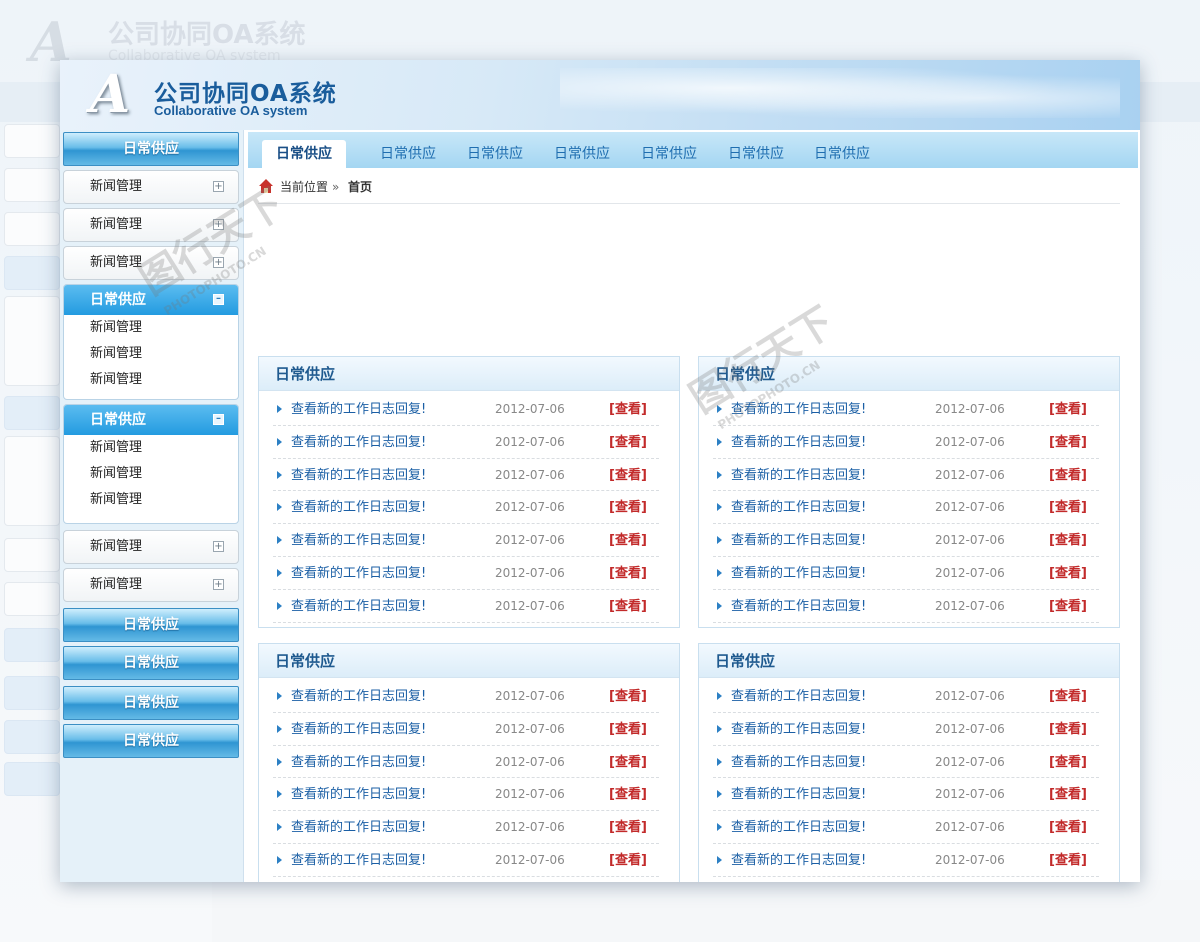 The height and width of the screenshot is (942, 1200). What do you see at coordinates (909, 661) in the screenshot?
I see `panel-title: 日常供应` at bounding box center [909, 661].